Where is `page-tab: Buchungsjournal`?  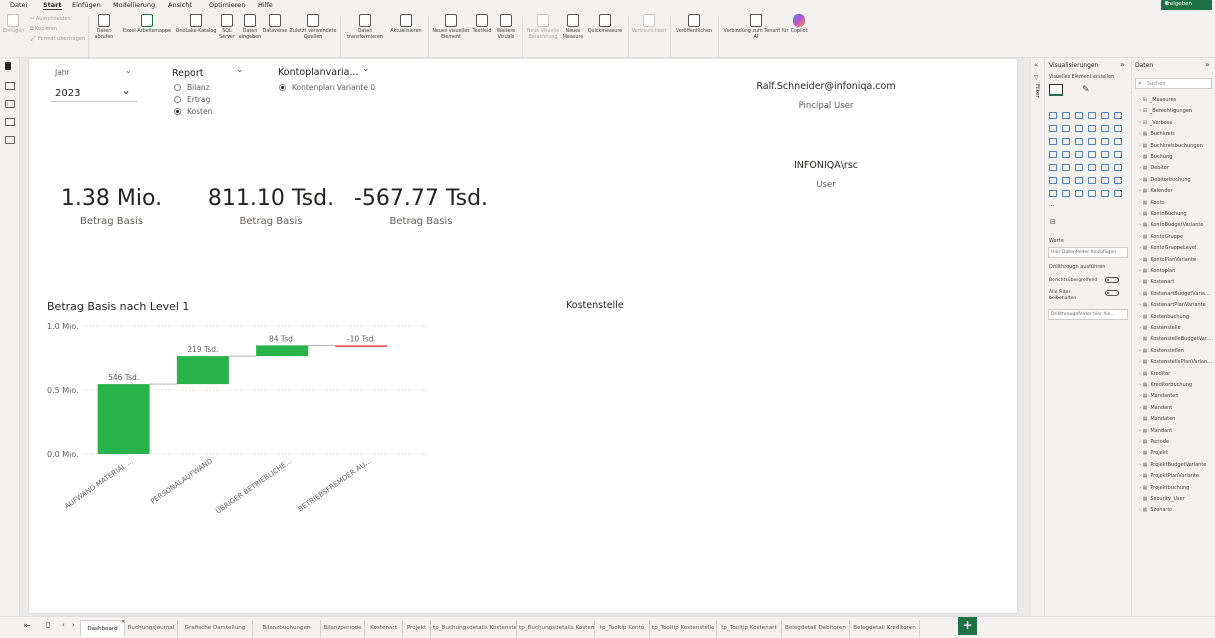 page-tab: Buchungsjournal is located at coordinates (151, 628).